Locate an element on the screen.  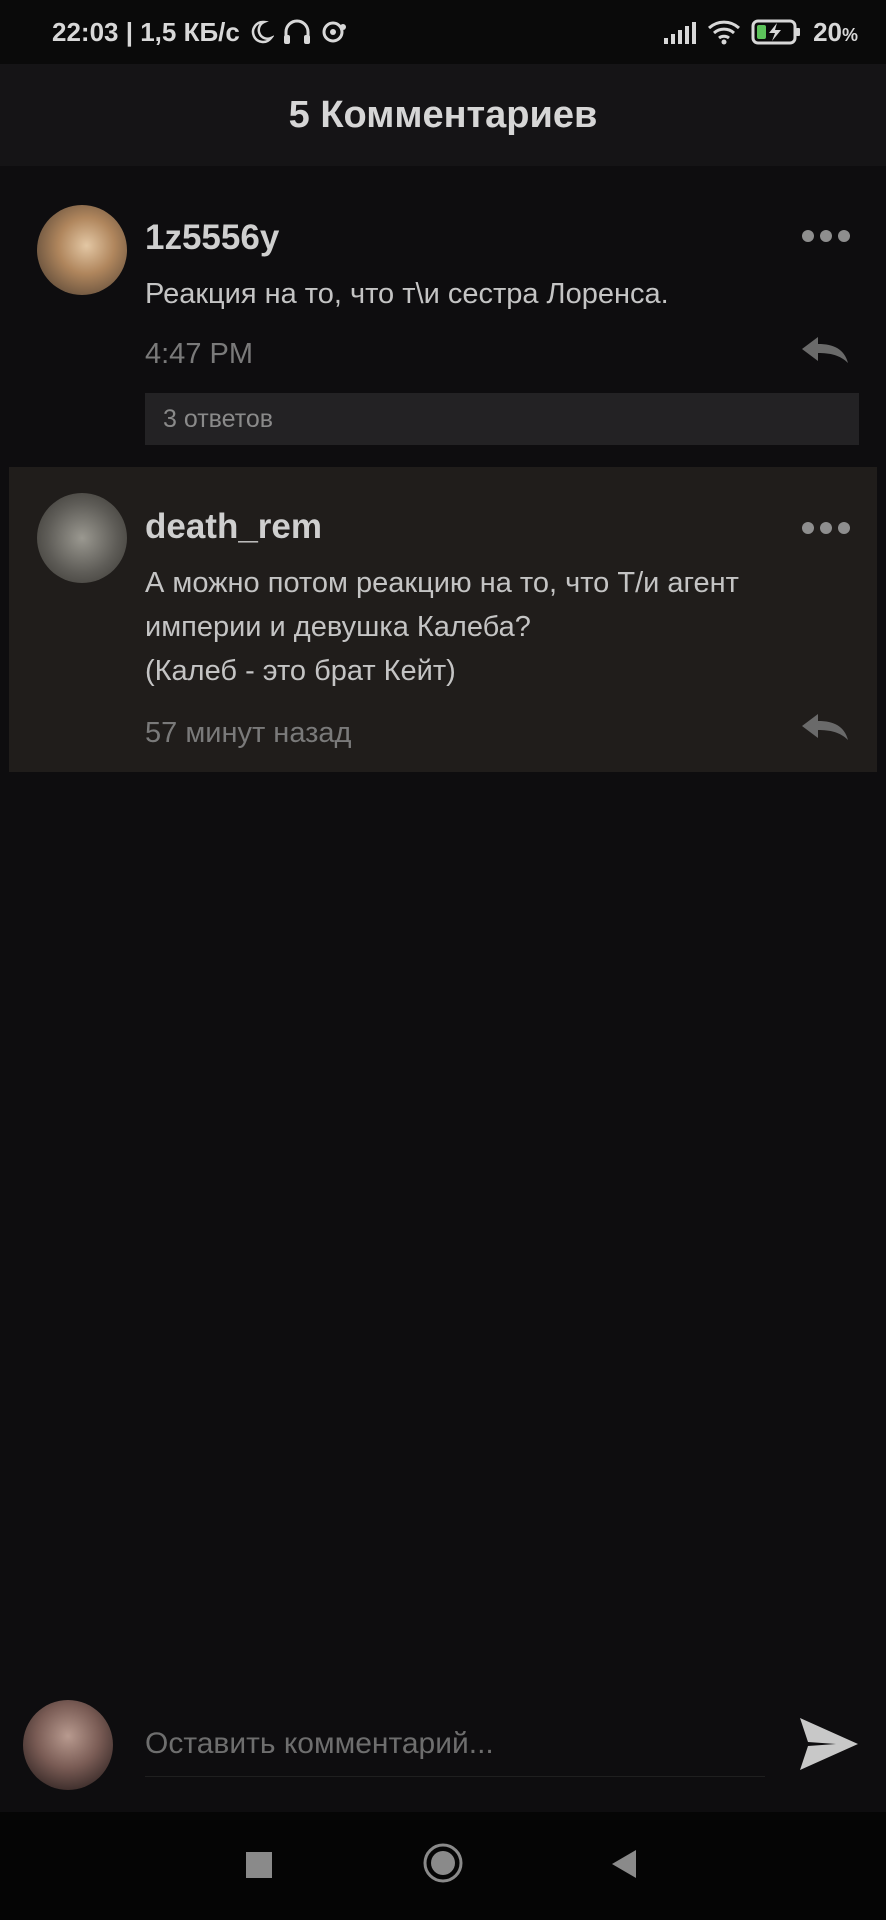
signal-icon is located at coordinates (680, 33).